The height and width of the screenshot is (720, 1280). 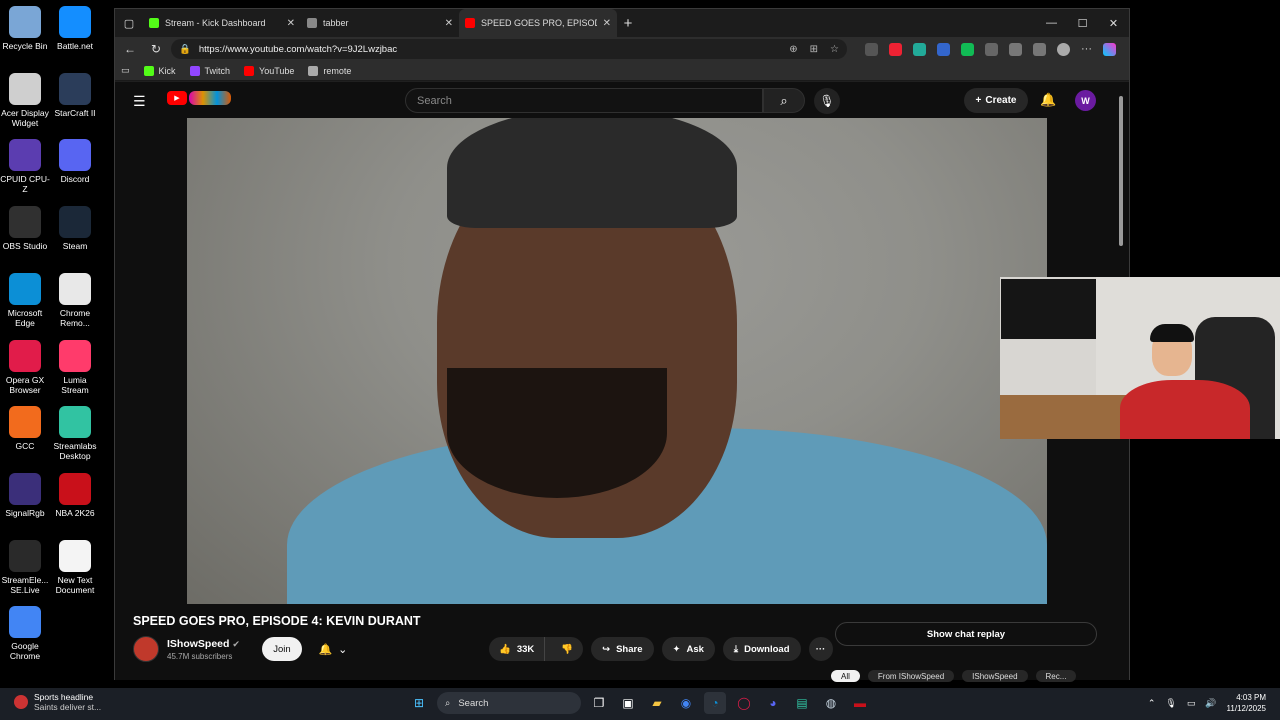 I want to click on desktop-icon: Battle.net, so click(x=75, y=28).